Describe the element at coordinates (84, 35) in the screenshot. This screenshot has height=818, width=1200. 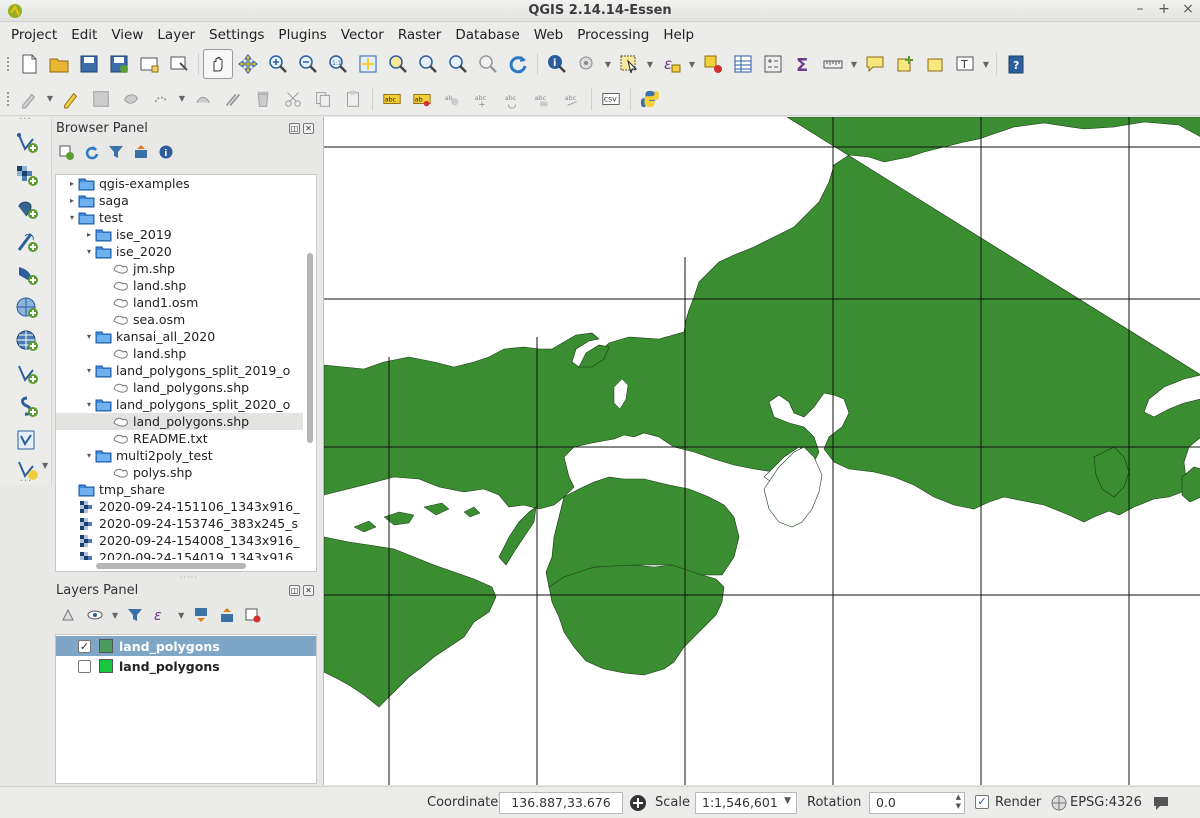
I see `menu-edit: Edit` at that location.